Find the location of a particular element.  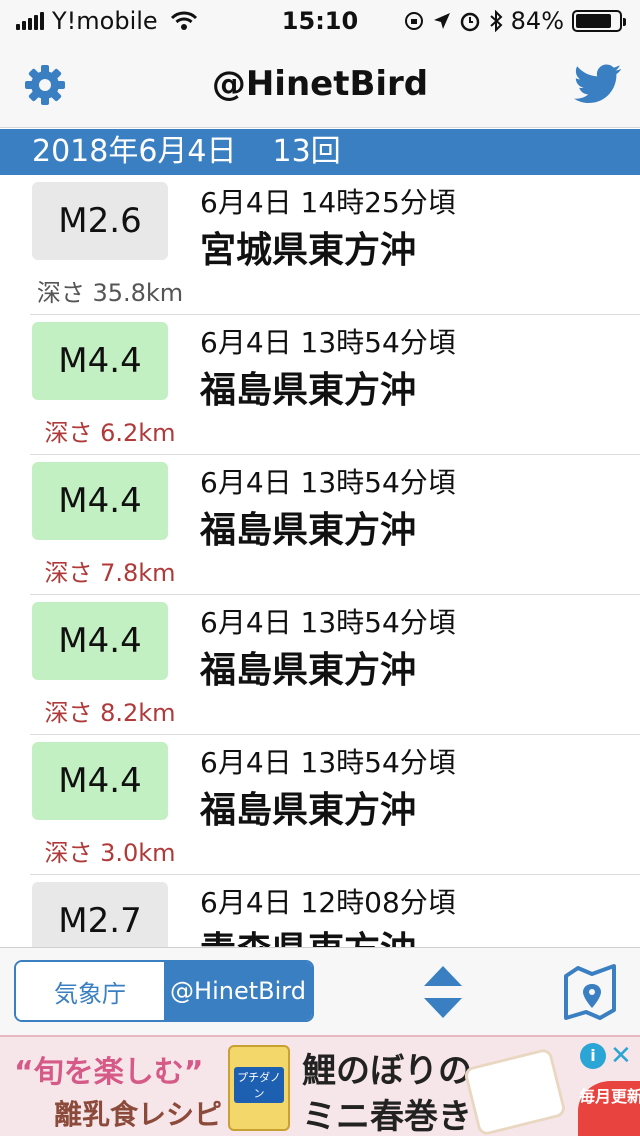

place-label: 宮城県東方沖 is located at coordinates (308, 250).